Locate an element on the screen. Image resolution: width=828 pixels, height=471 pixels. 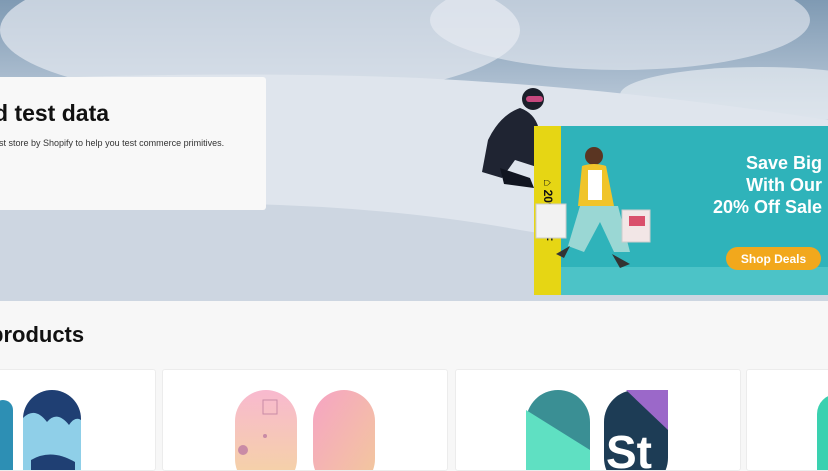
promo-headline-line: Save Big is located at coordinates (783, 163).